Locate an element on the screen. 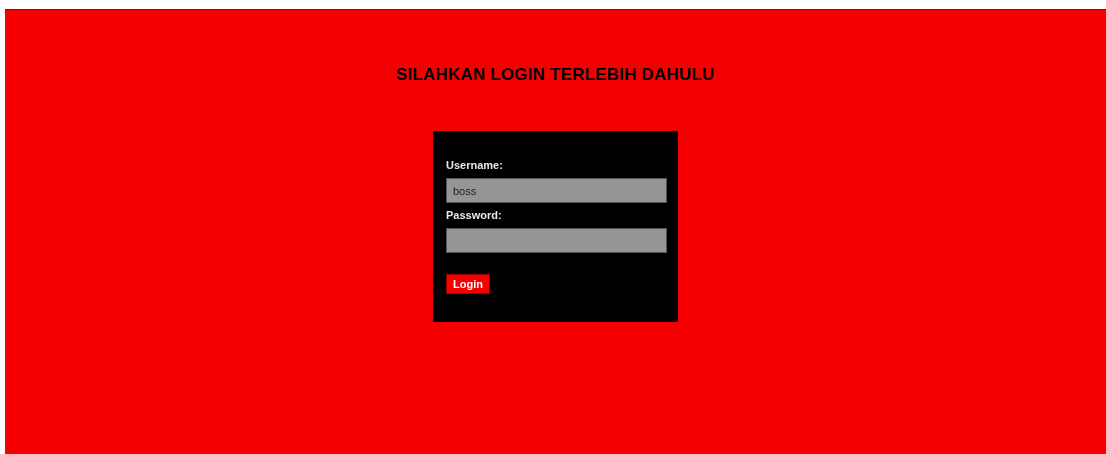  password-field is located at coordinates (556, 240).